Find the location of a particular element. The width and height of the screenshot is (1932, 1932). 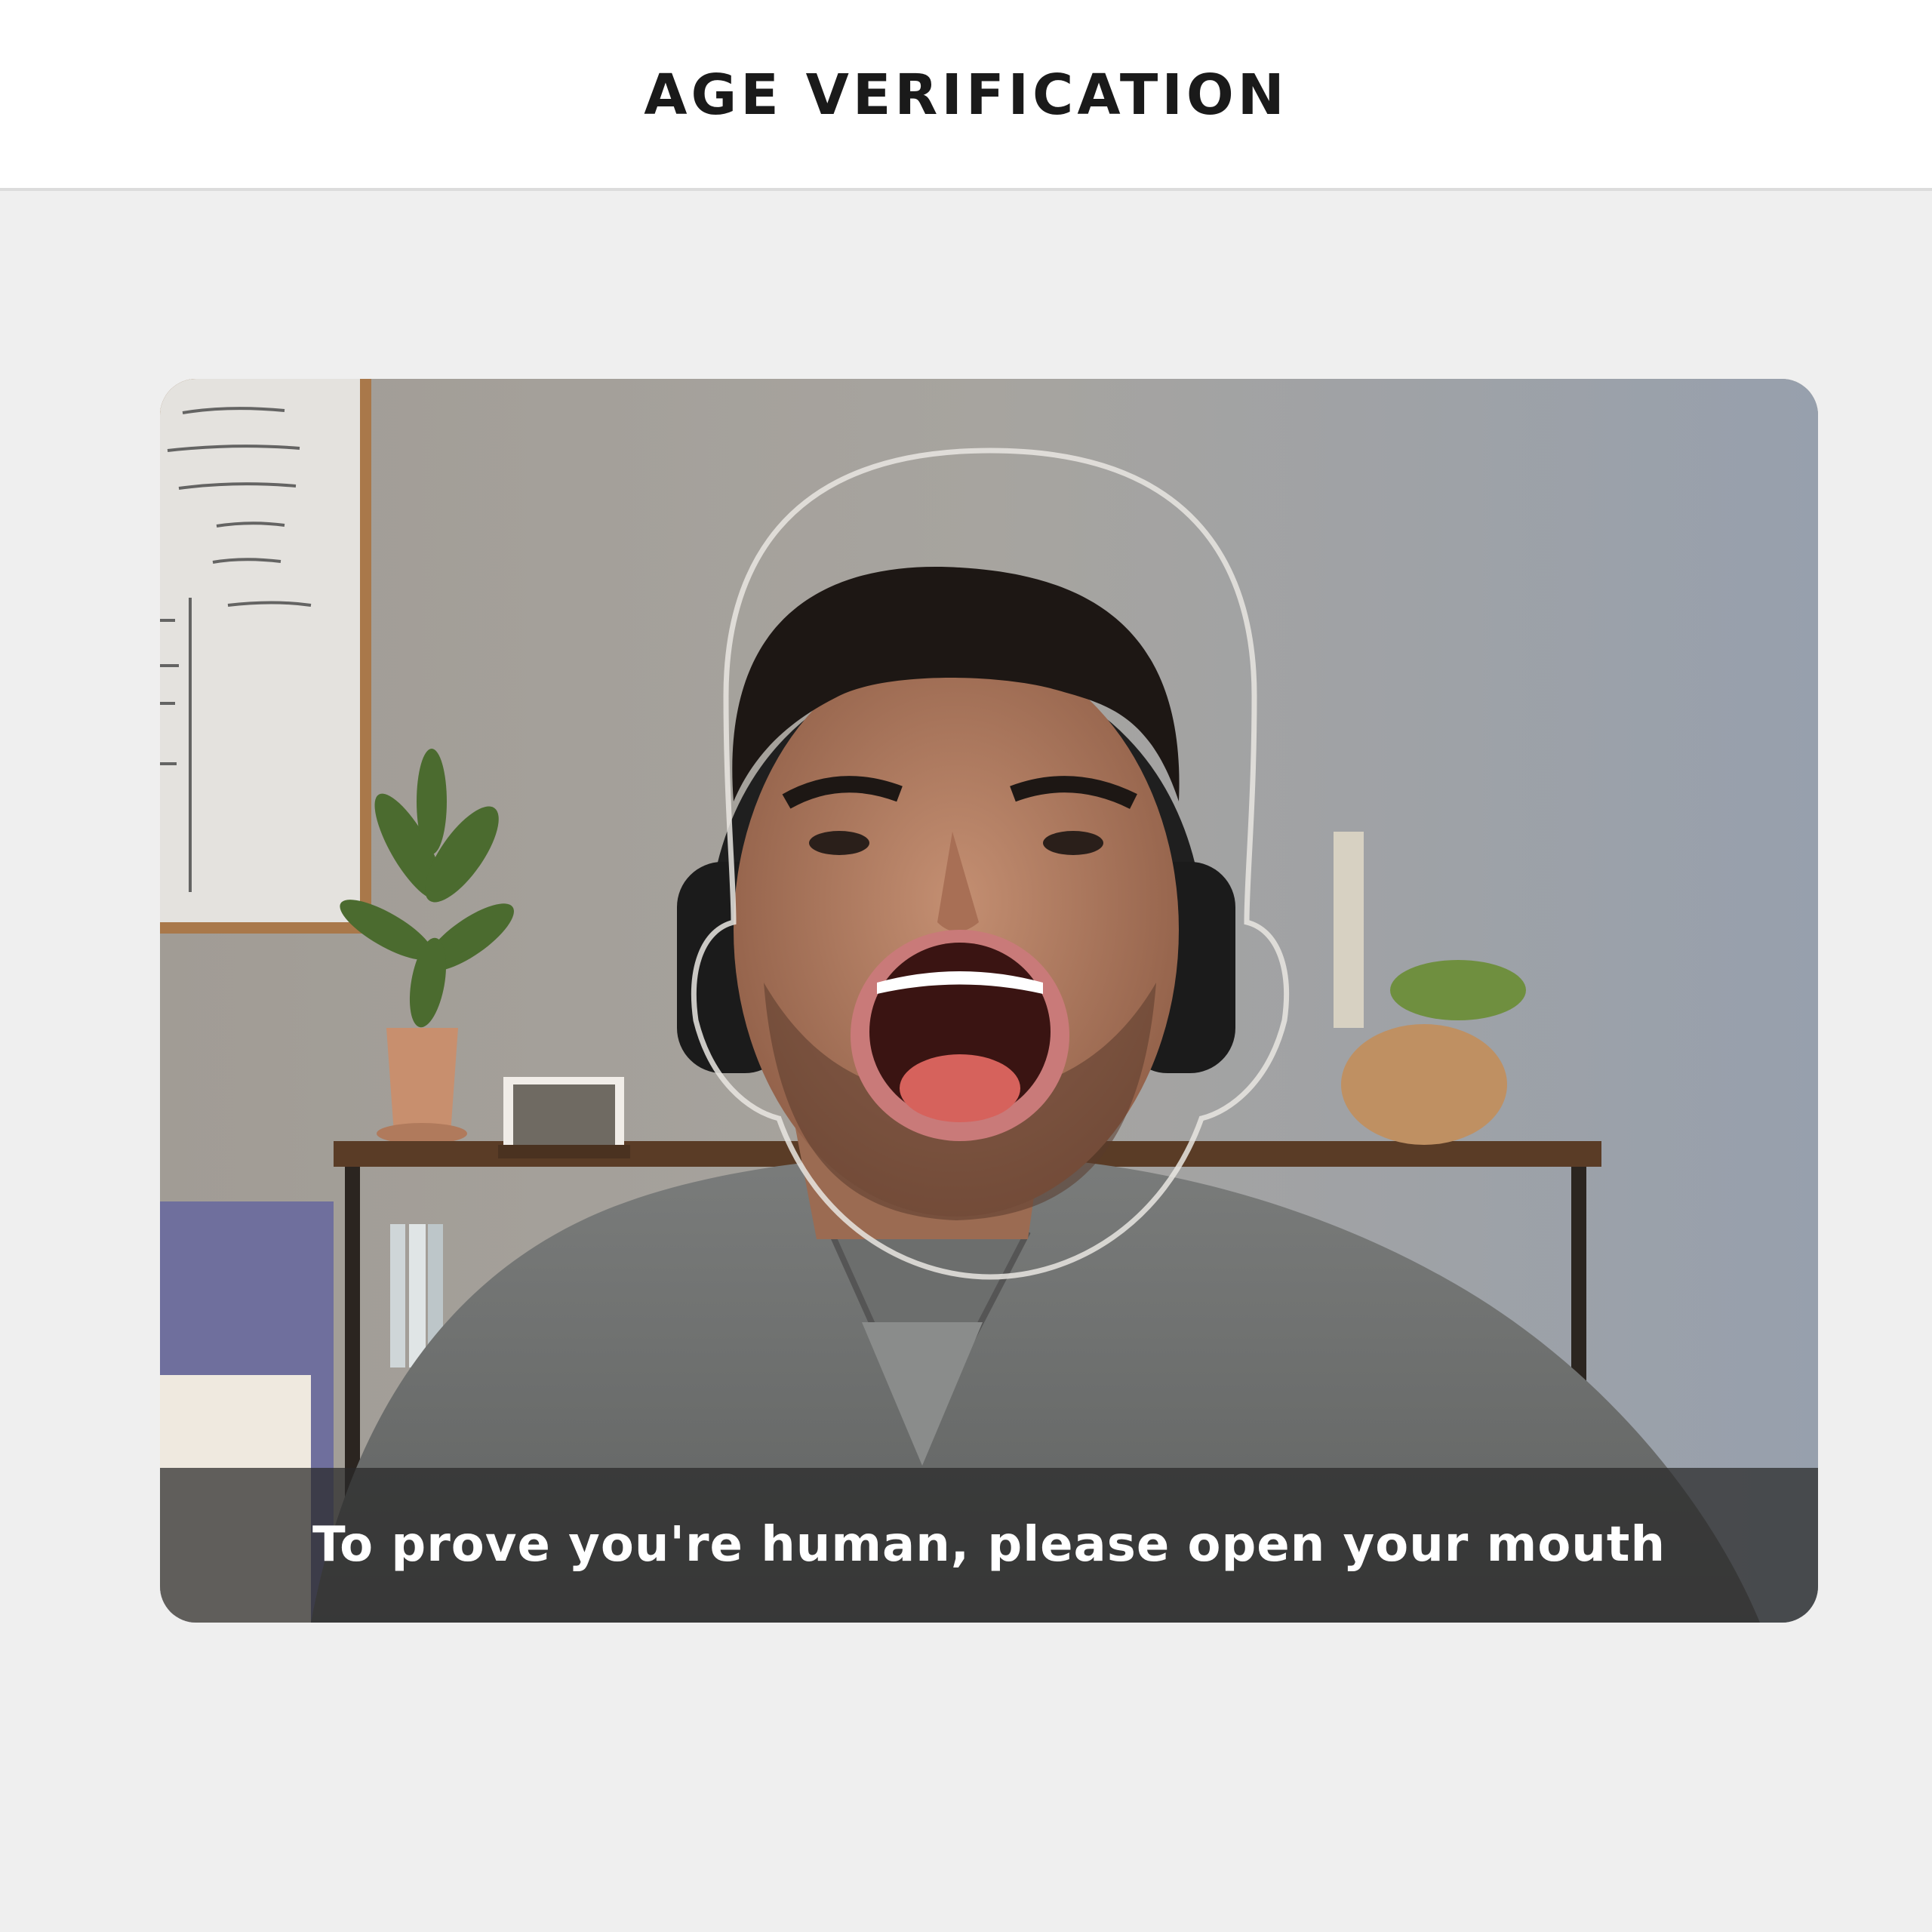

photo-frame is located at coordinates (564, 1117).